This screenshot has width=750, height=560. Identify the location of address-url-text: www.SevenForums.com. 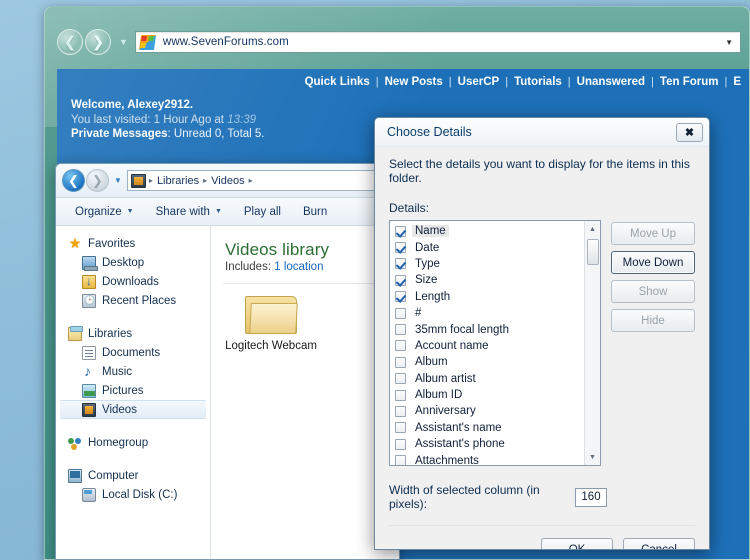
(225, 42).